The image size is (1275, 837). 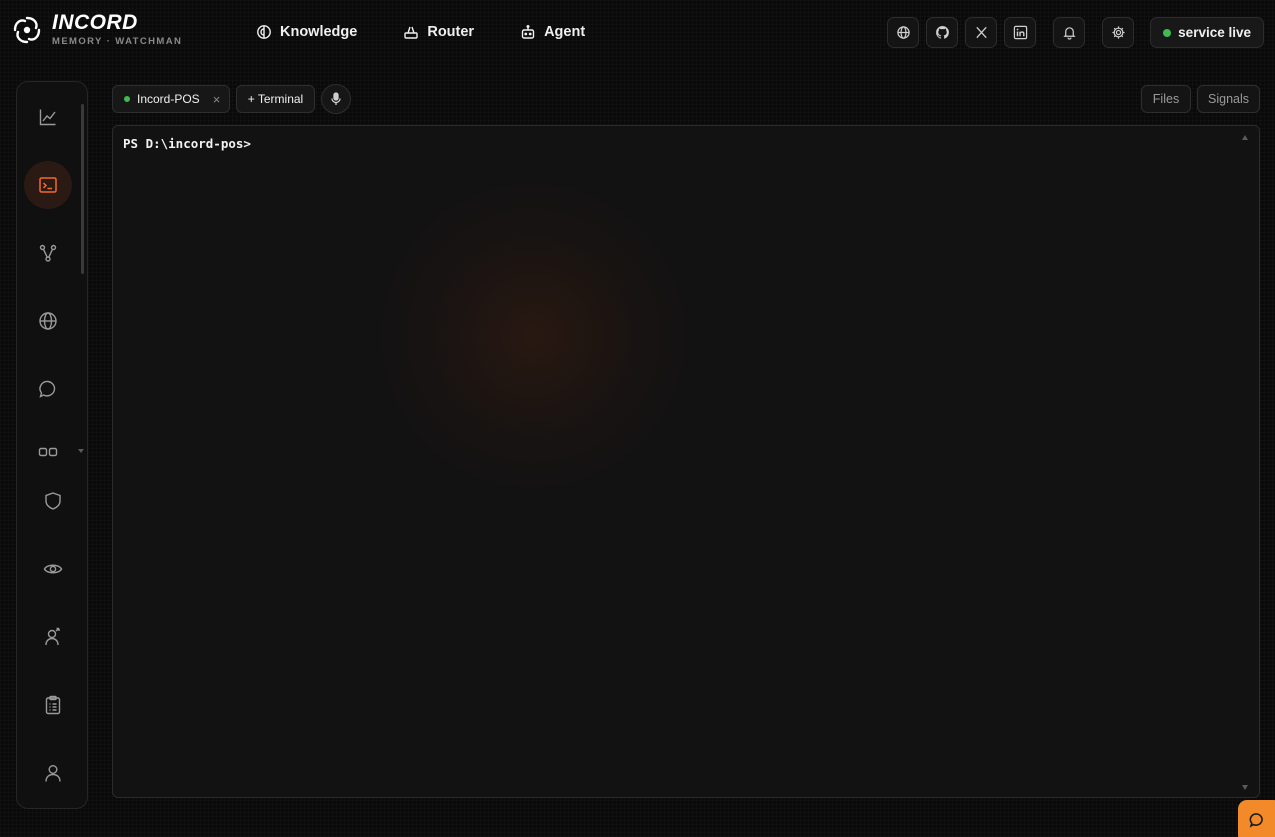 I want to click on x-twitter-button, so click(x=981, y=32).